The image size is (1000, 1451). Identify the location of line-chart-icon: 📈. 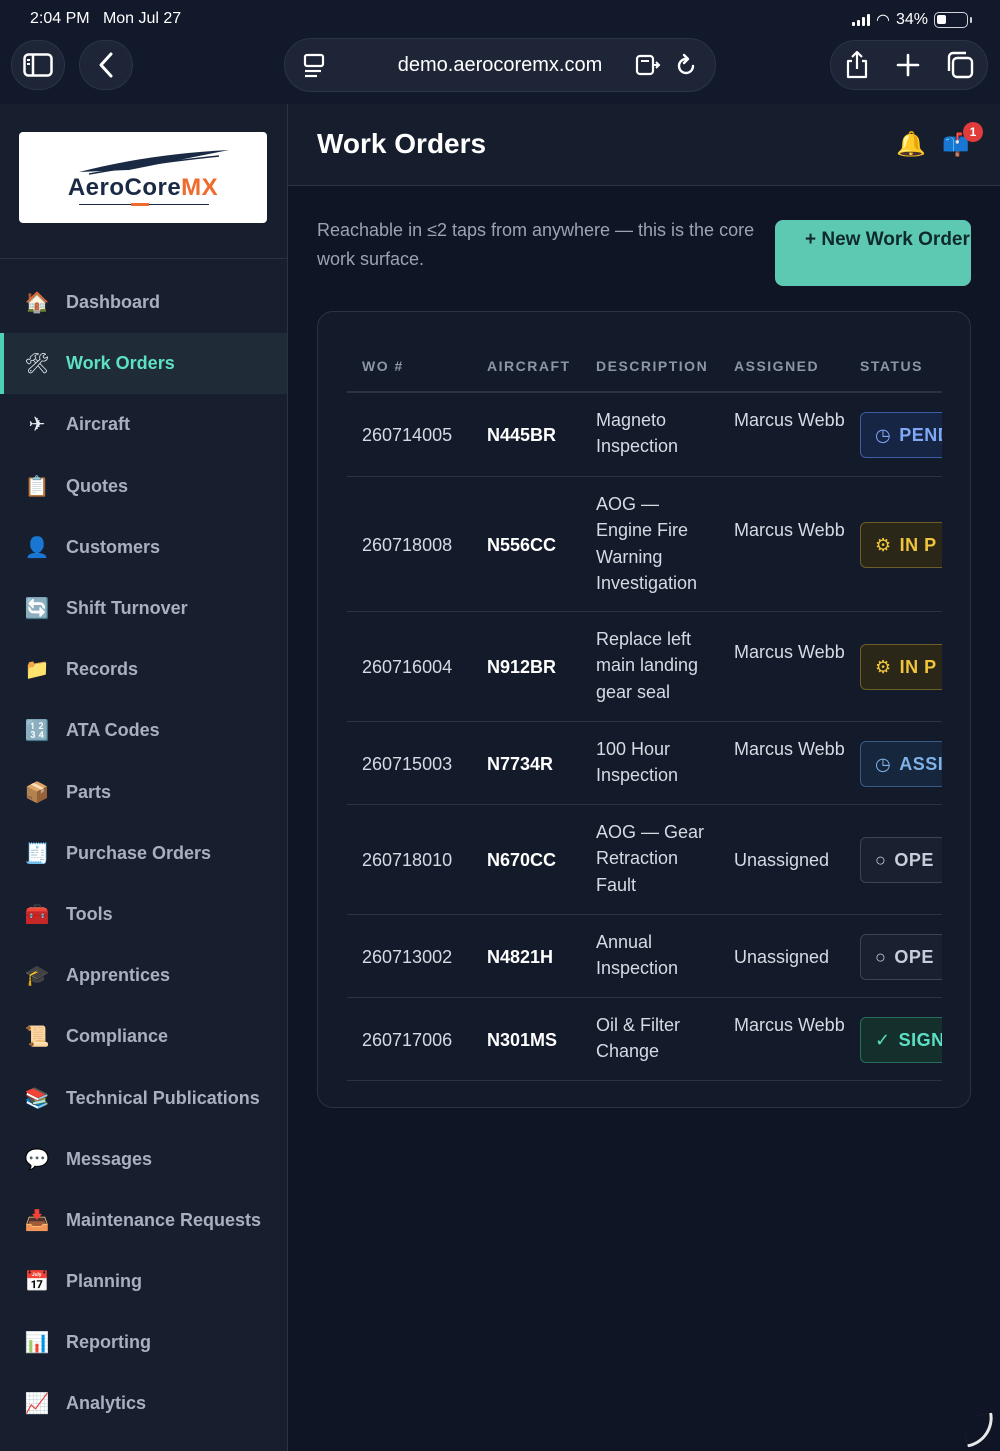
(37, 1404).